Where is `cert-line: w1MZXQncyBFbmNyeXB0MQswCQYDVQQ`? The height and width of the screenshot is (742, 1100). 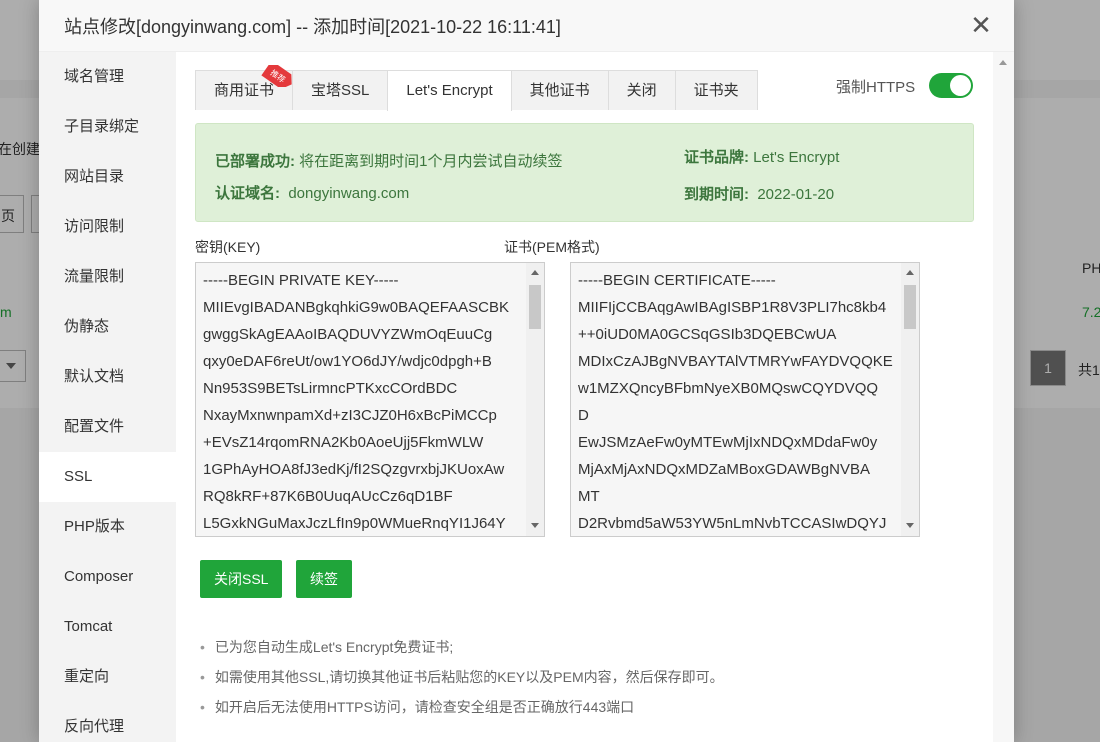 cert-line: w1MZXQncyBFbmNyeXB0MQswCQYDVQQ is located at coordinates (728, 388).